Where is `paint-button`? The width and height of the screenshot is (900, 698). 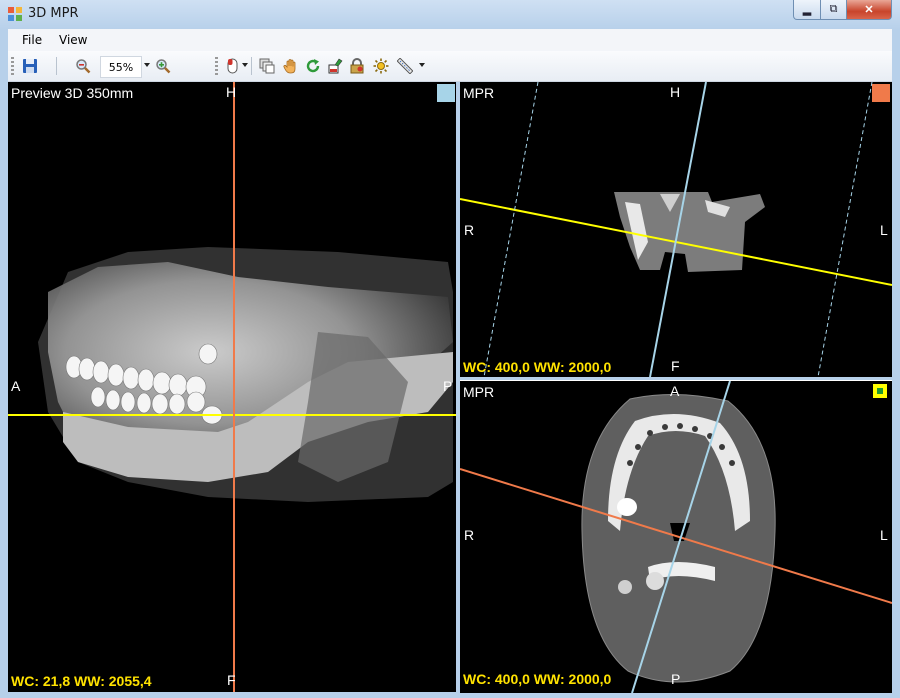
paint-button is located at coordinates (335, 66).